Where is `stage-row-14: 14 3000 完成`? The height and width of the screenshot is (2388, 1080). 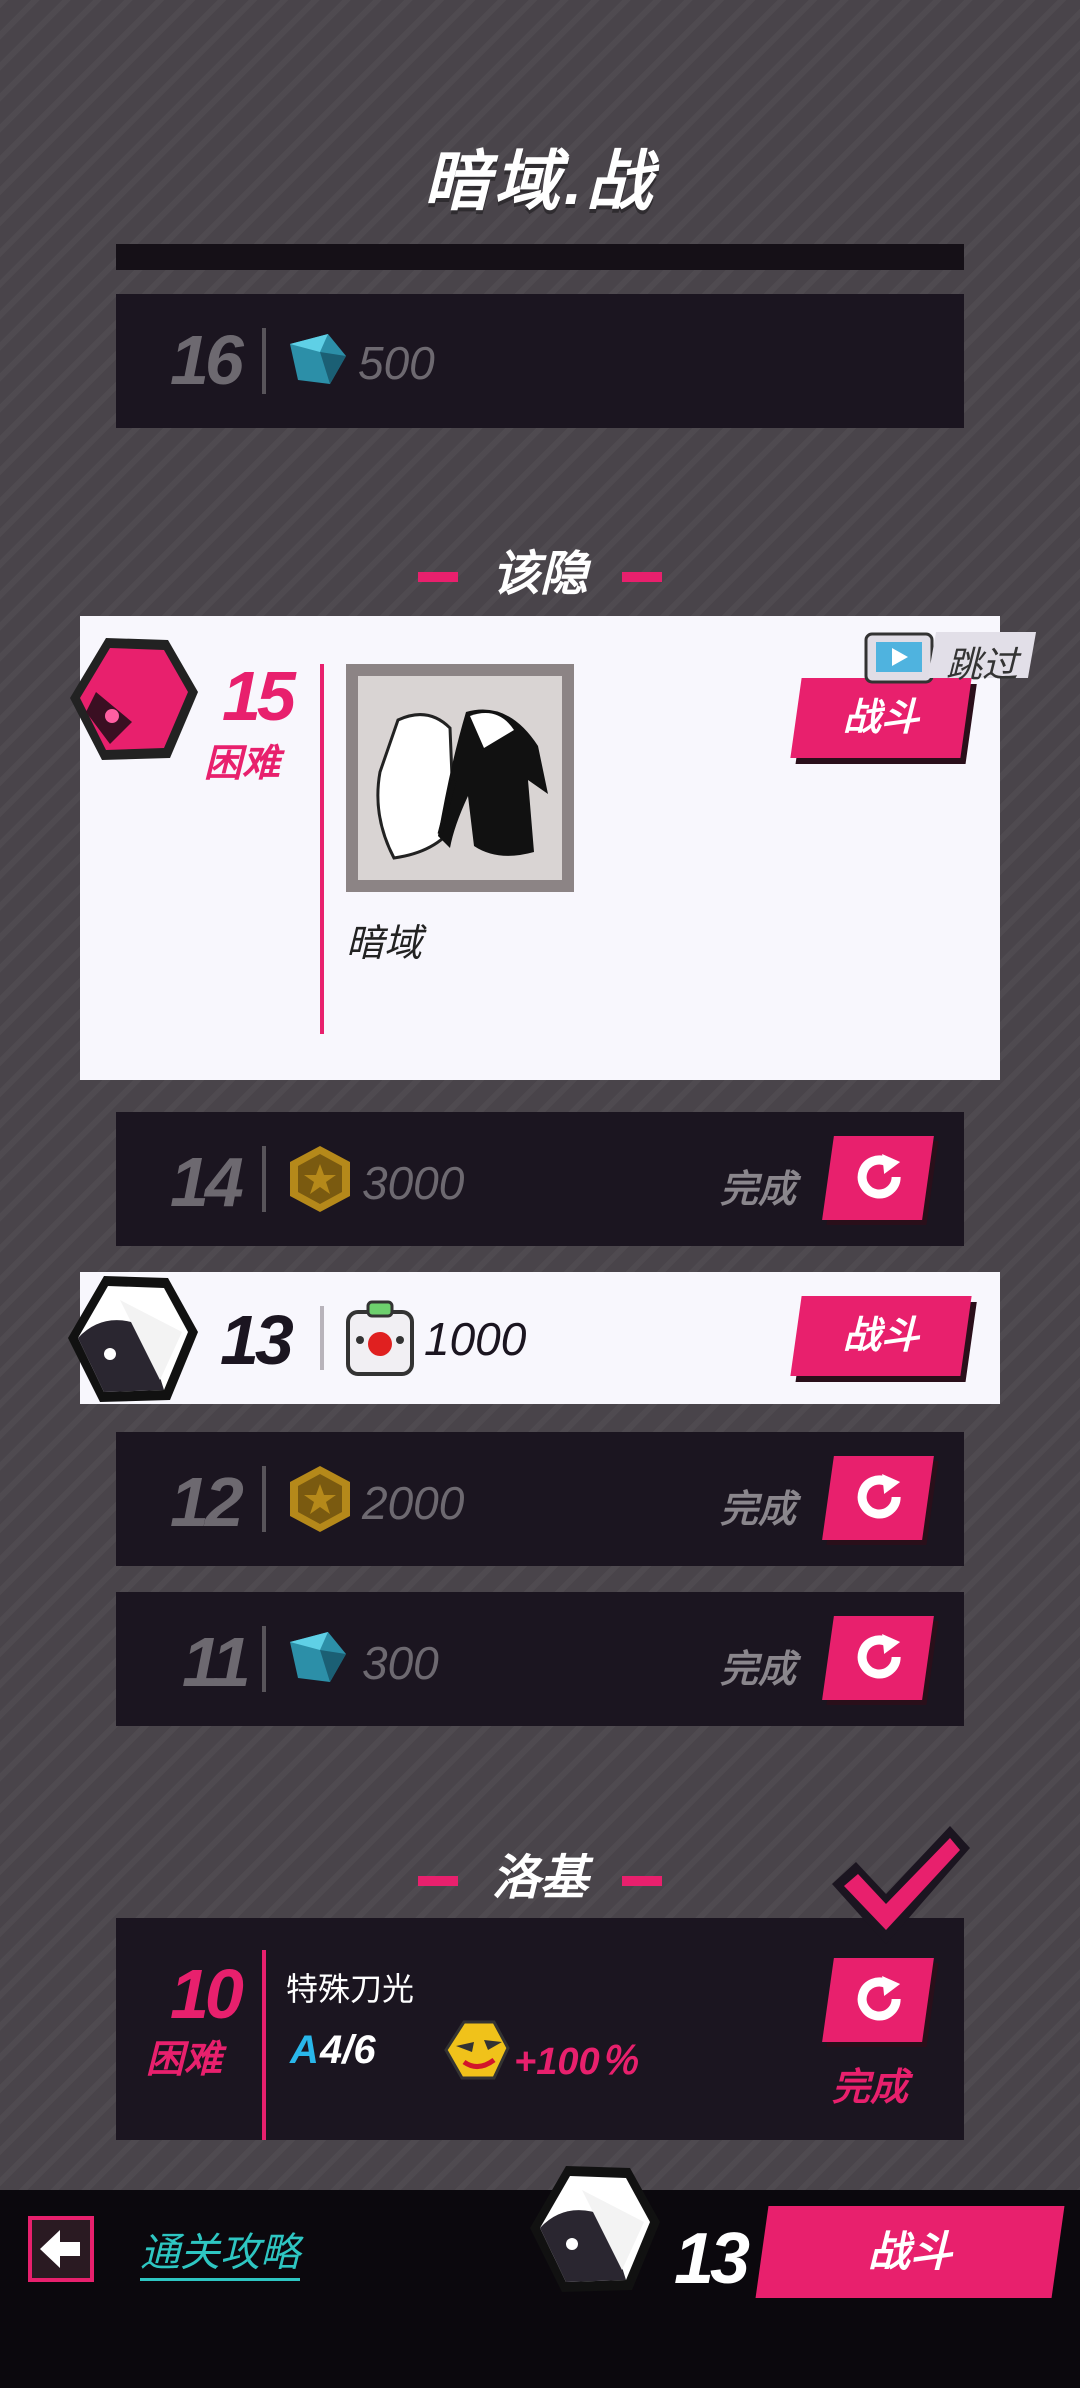
stage-row-14: 14 3000 完成 is located at coordinates (540, 1179).